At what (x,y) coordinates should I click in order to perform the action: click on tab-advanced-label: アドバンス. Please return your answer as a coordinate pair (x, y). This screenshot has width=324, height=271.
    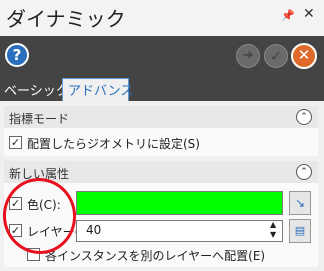
    Looking at the image, I should click on (100, 89).